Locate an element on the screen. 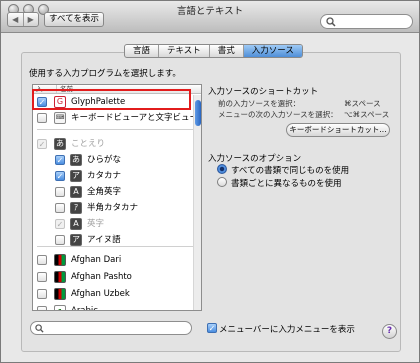 This screenshot has height=363, width=420. input-source-search-field is located at coordinates (111, 328).